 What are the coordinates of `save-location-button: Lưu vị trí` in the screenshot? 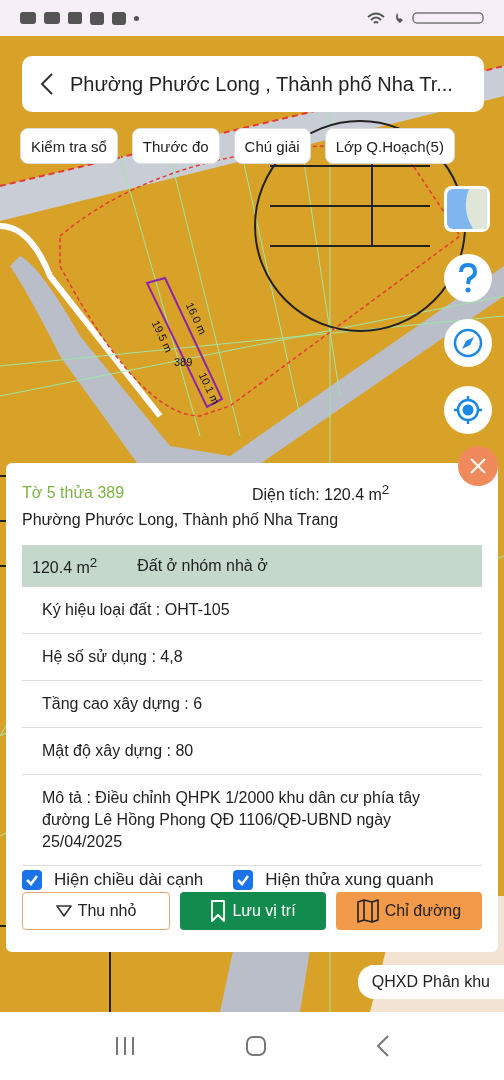 It's located at (253, 911).